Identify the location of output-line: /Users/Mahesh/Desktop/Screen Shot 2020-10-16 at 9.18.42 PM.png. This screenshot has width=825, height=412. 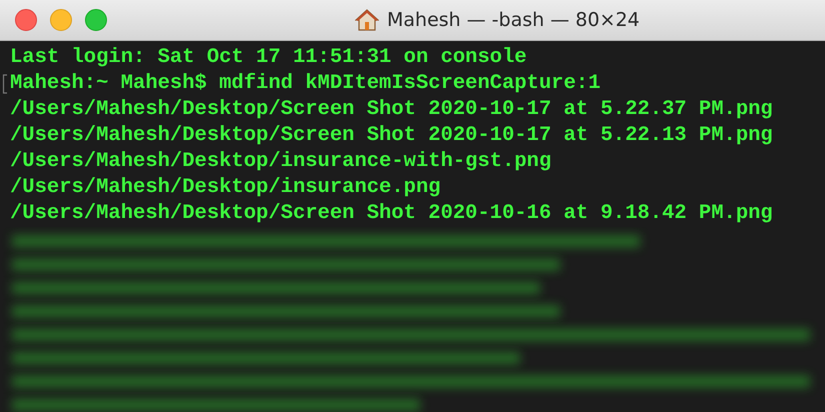
(391, 214).